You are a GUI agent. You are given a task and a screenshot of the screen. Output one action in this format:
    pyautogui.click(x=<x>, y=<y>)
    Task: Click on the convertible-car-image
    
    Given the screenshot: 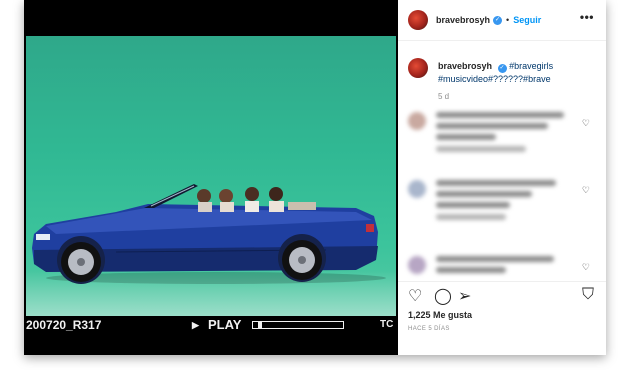 What is the action you would take?
    pyautogui.click(x=209, y=234)
    